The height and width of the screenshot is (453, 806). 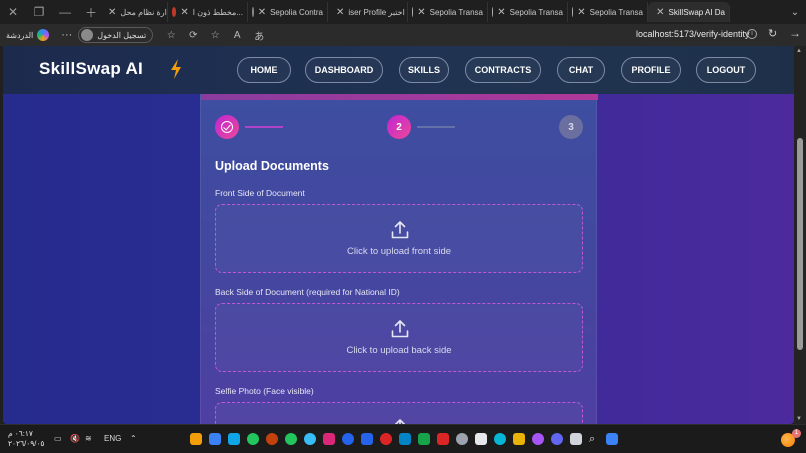 What do you see at coordinates (399, 97) in the screenshot?
I see `card-accent-bar` at bounding box center [399, 97].